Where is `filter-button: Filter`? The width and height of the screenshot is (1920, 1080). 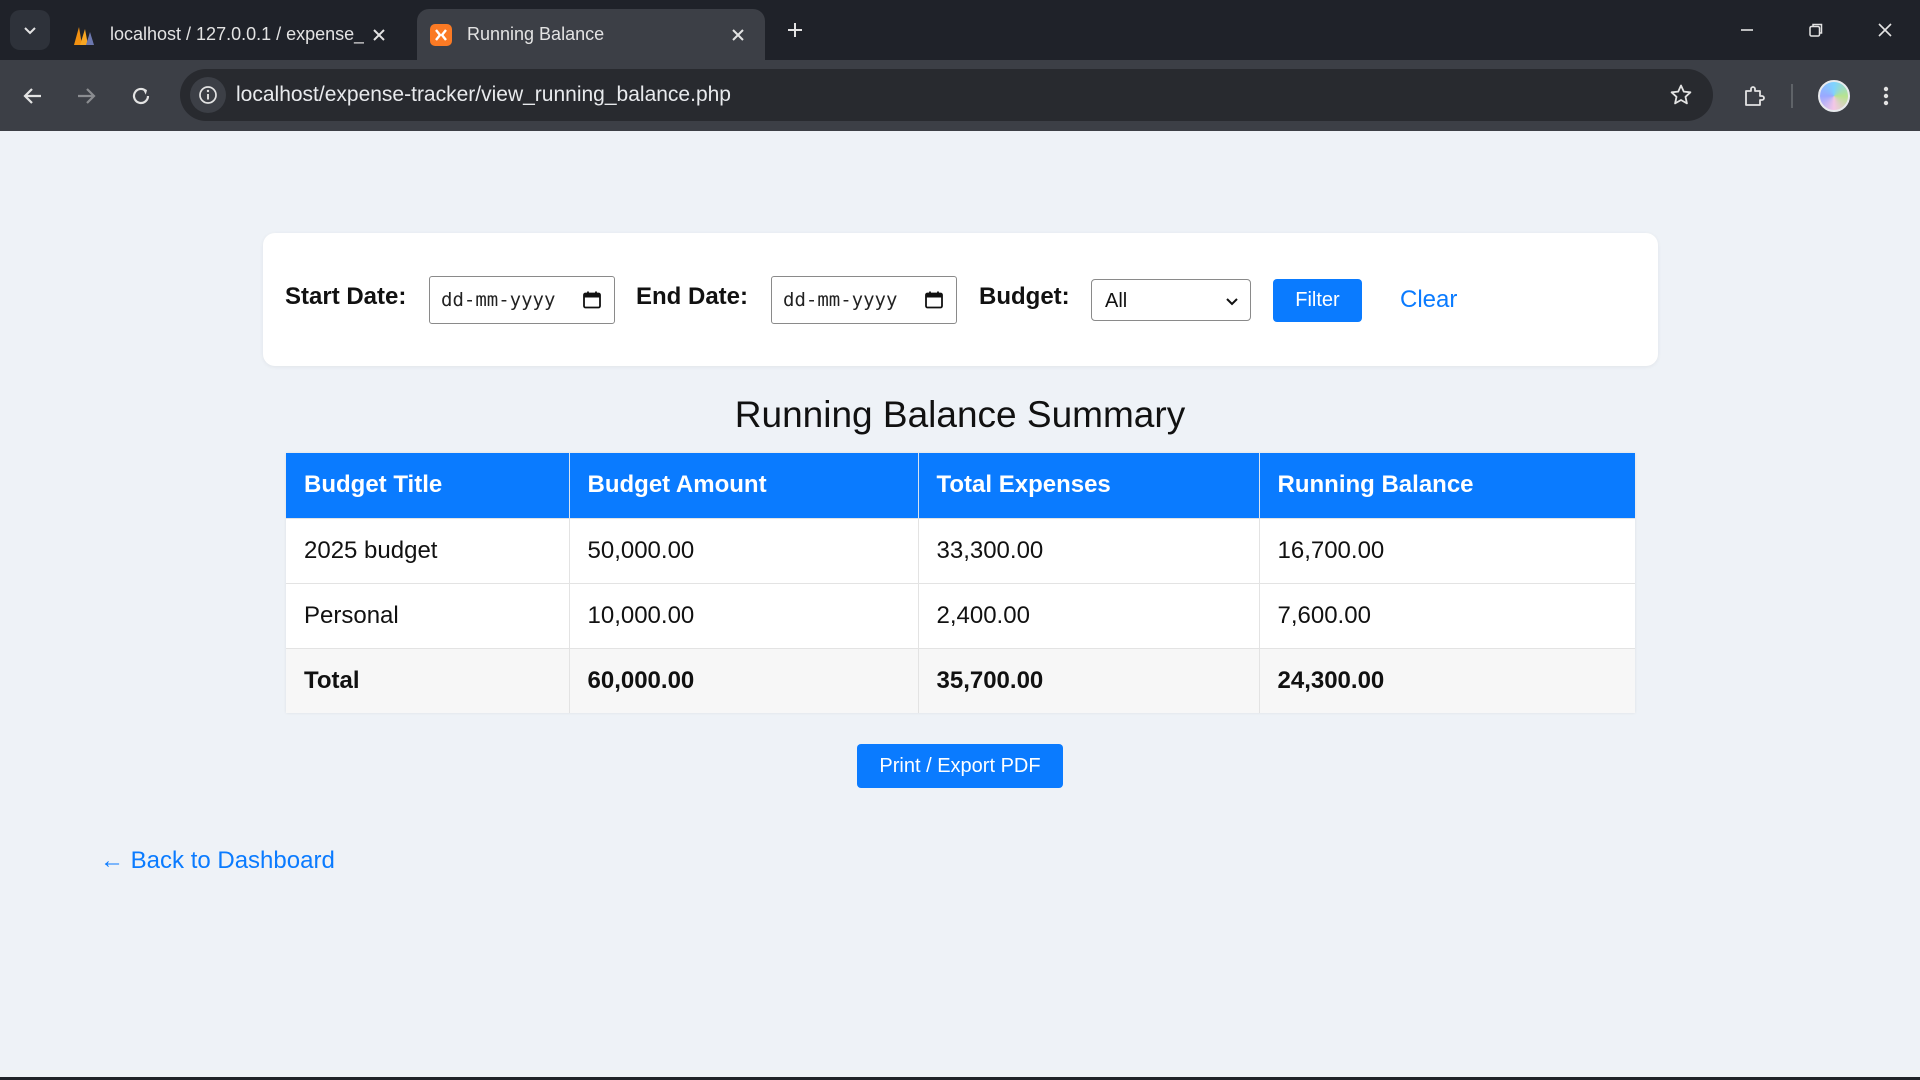 filter-button: Filter is located at coordinates (1317, 300).